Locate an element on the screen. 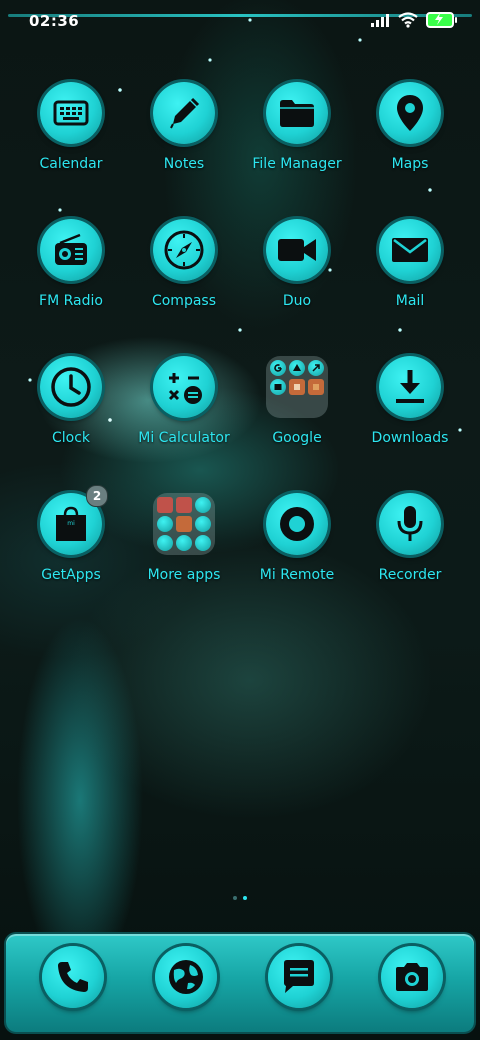 The width and height of the screenshot is (480, 1040). app-downloads: Downloads is located at coordinates (410, 416).